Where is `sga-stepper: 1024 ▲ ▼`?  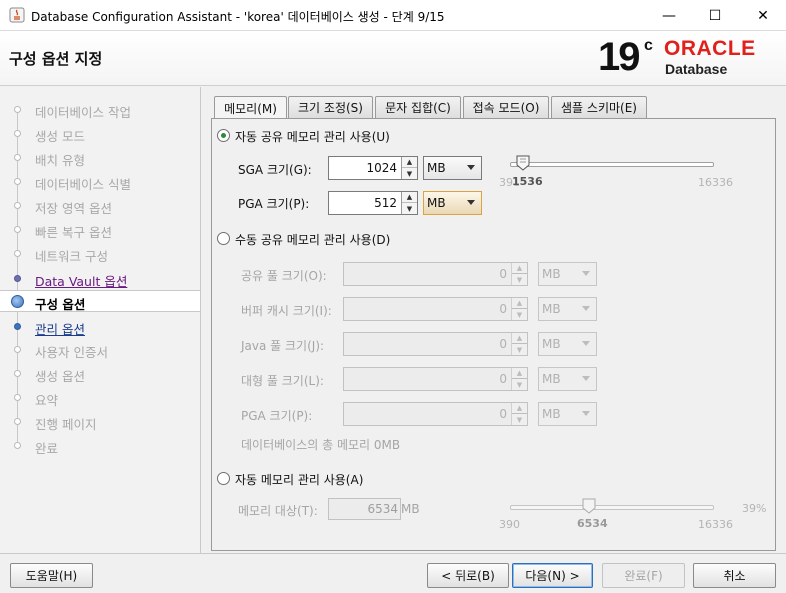 sga-stepper: 1024 ▲ ▼ is located at coordinates (373, 168).